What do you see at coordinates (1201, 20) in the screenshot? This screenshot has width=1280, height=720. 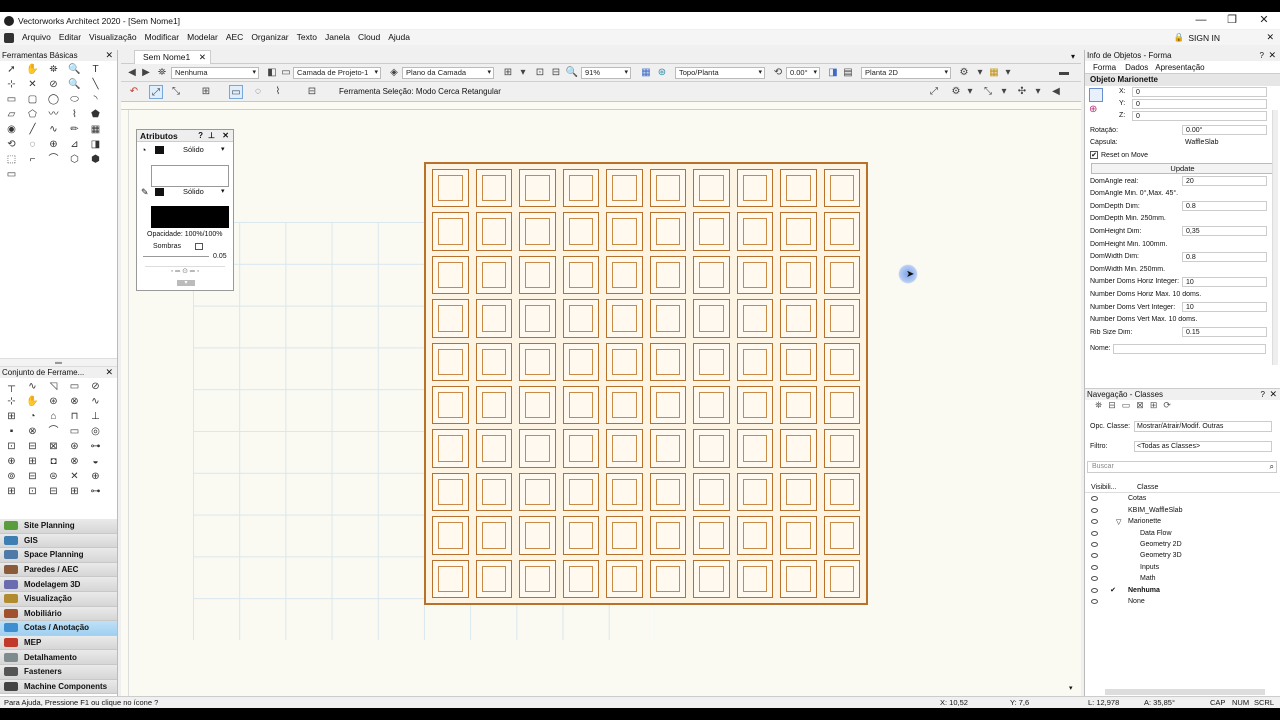 I see `minimize-button: —` at bounding box center [1201, 20].